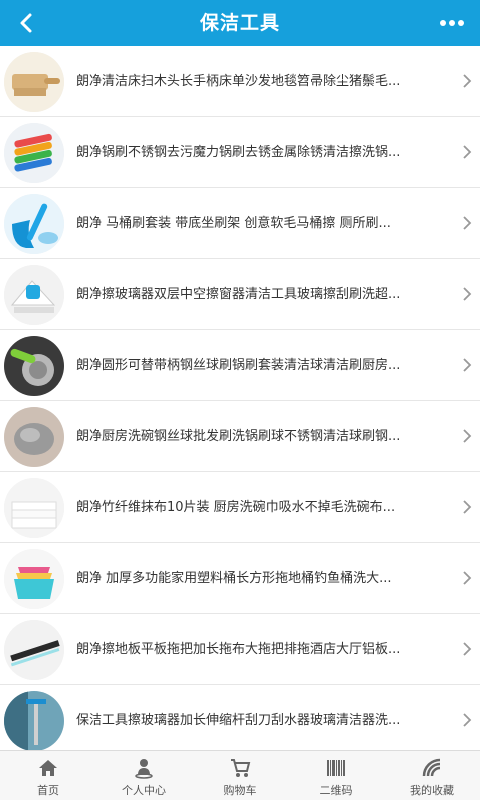 The image size is (480, 800). Describe the element at coordinates (144, 769) in the screenshot. I see `user-center-icon` at that location.